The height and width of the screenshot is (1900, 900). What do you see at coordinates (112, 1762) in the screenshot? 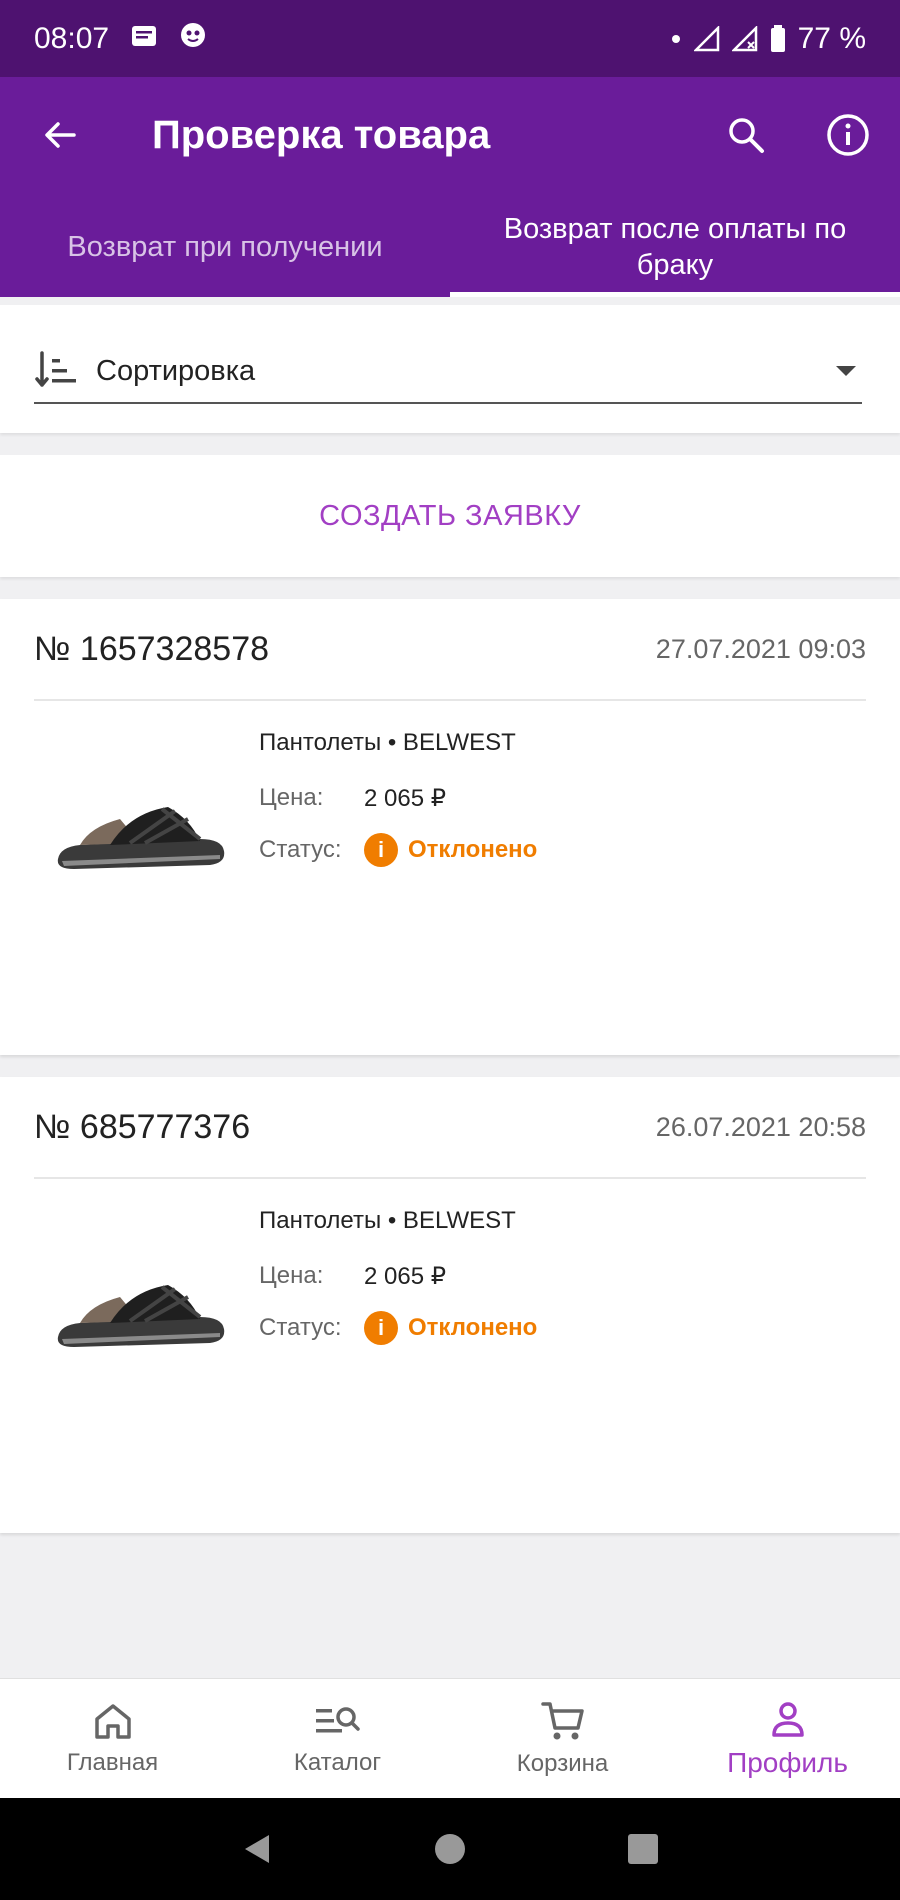
I see `nav-home-label: Главная` at bounding box center [112, 1762].